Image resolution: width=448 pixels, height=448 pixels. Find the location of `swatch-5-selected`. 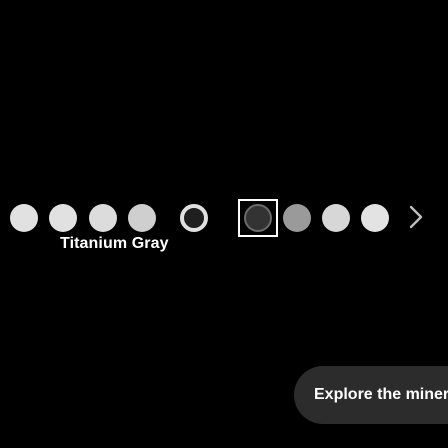

swatch-5-selected is located at coordinates (258, 218).